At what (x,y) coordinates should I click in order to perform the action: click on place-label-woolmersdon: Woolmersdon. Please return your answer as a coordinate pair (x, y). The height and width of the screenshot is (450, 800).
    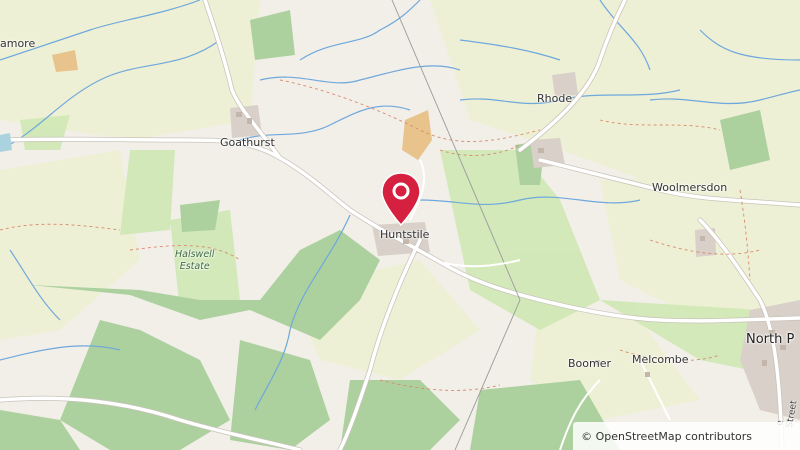
    Looking at the image, I should click on (690, 187).